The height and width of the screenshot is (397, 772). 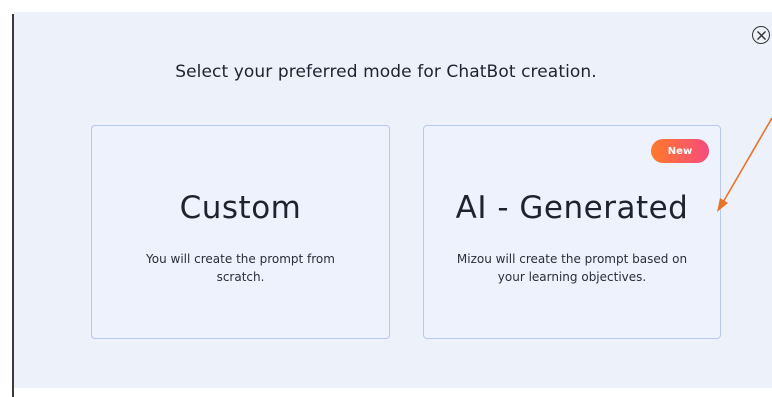 I want to click on close-x-glyph, so click(x=761, y=35).